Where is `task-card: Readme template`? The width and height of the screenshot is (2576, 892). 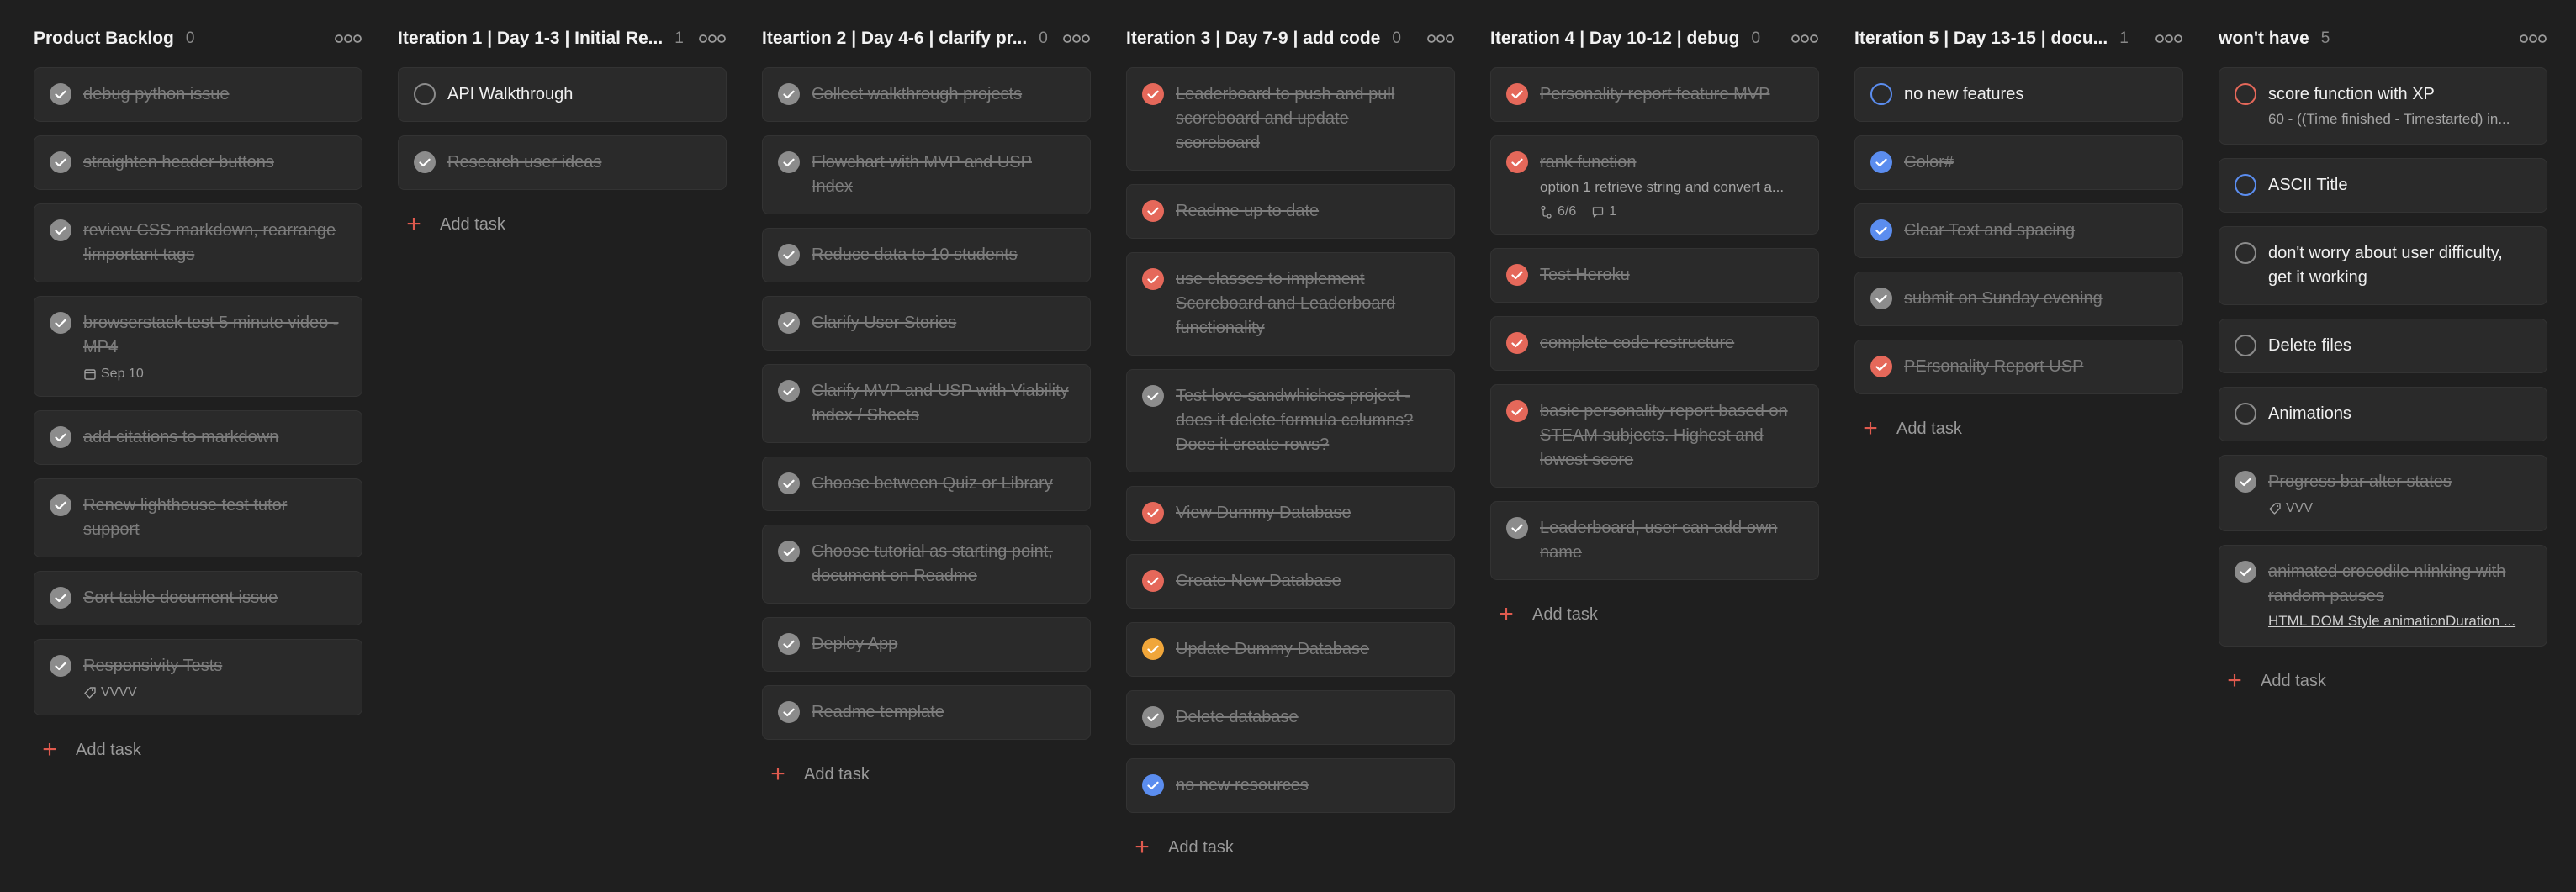
task-card: Readme template is located at coordinates (926, 712).